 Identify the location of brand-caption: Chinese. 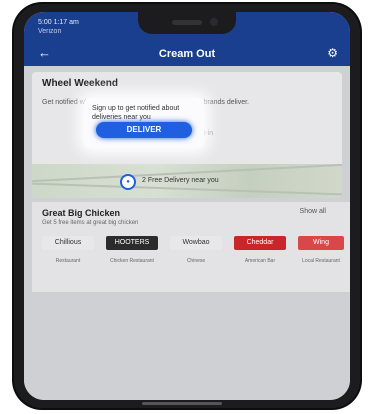
(196, 261).